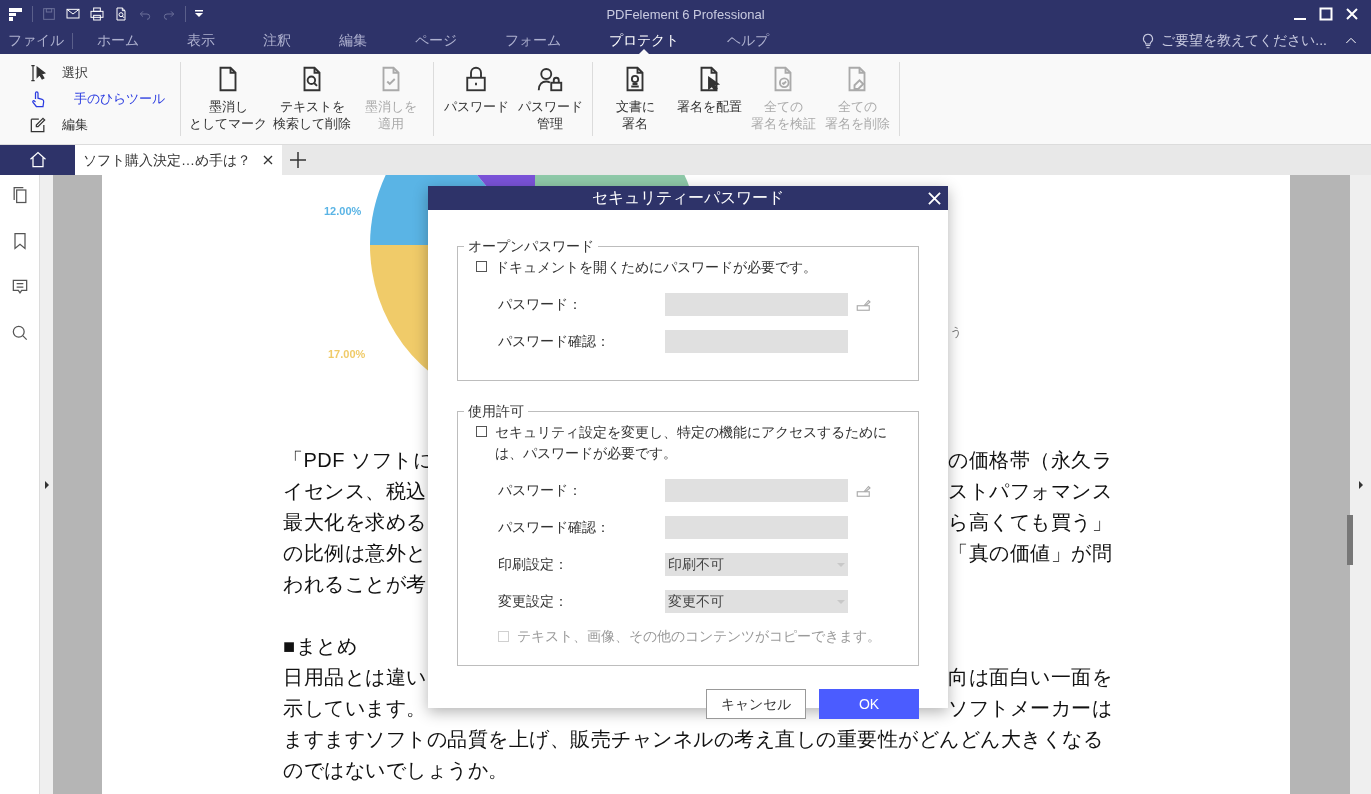 The height and width of the screenshot is (794, 1371). Describe the element at coordinates (353, 40) in the screenshot. I see `menu-tab: 編集` at that location.